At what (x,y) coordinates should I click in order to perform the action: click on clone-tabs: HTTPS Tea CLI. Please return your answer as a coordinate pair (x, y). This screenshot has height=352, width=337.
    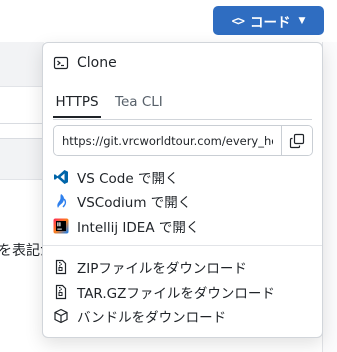
    Looking at the image, I should click on (182, 104).